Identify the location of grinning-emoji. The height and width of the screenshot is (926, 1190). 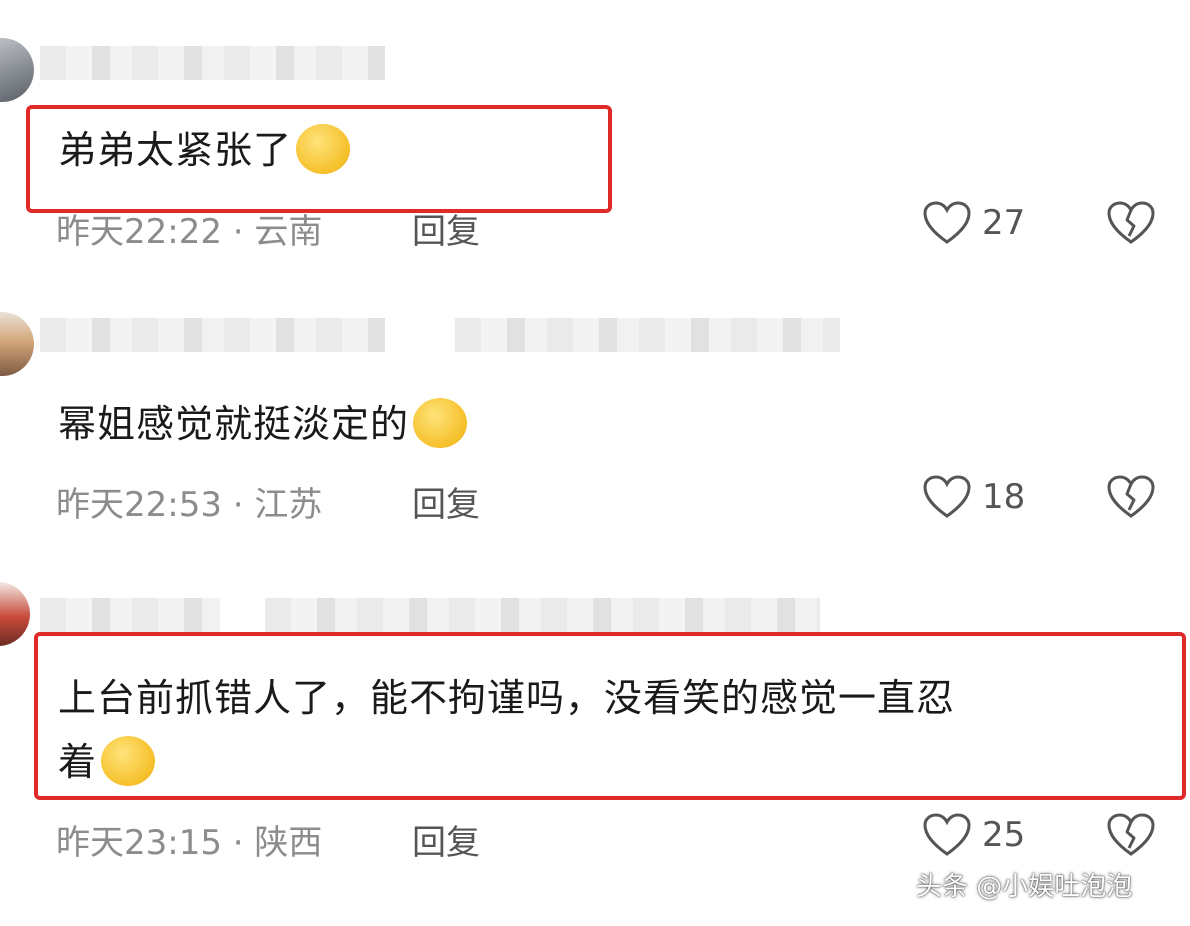
(440, 422).